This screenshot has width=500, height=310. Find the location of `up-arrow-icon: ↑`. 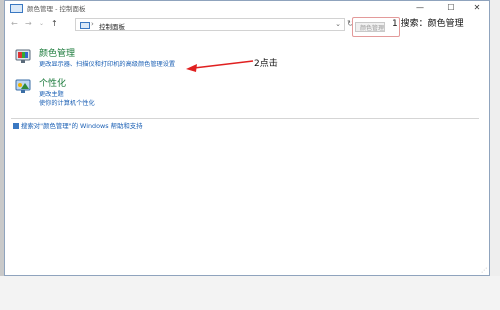

up-arrow-icon: ↑ is located at coordinates (54, 23).